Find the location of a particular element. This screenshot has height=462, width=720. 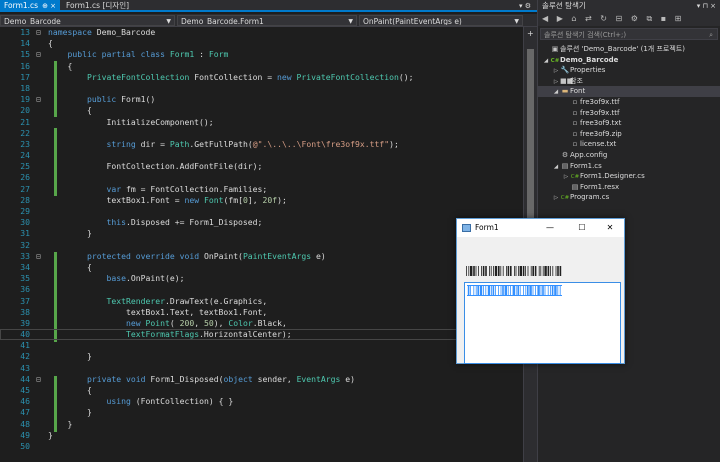

split-icon: + is located at coordinates (530, 33).